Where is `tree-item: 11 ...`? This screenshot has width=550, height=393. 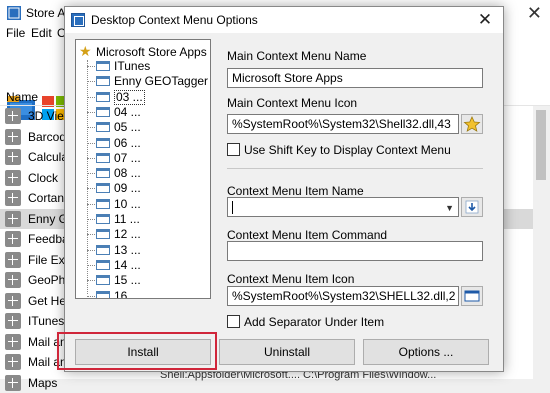 tree-item: 11 ... is located at coordinates (147, 219).